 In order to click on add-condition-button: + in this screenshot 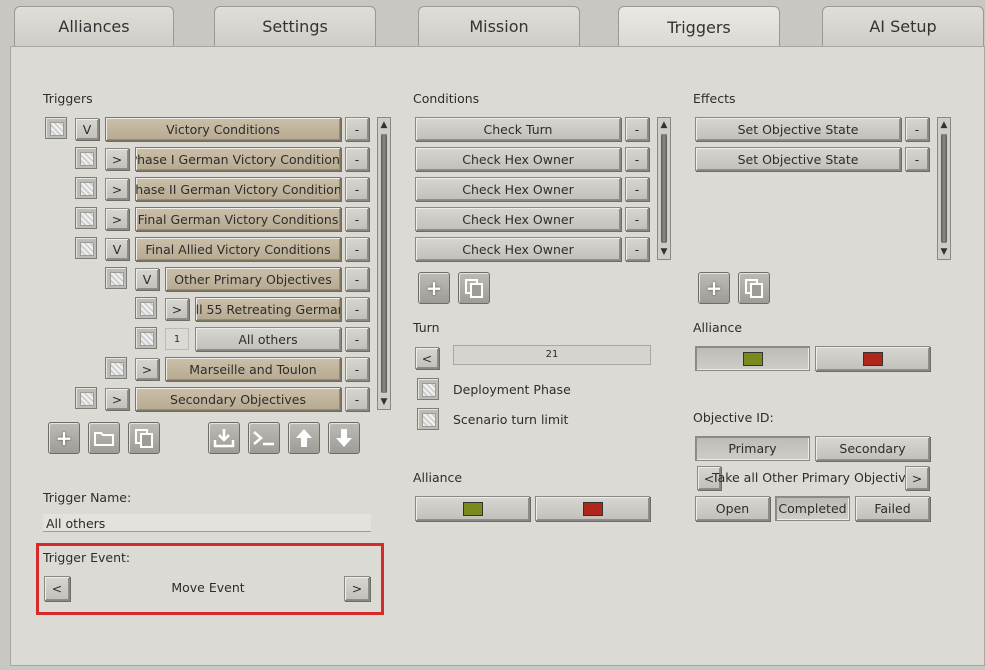, I will do `click(434, 288)`.